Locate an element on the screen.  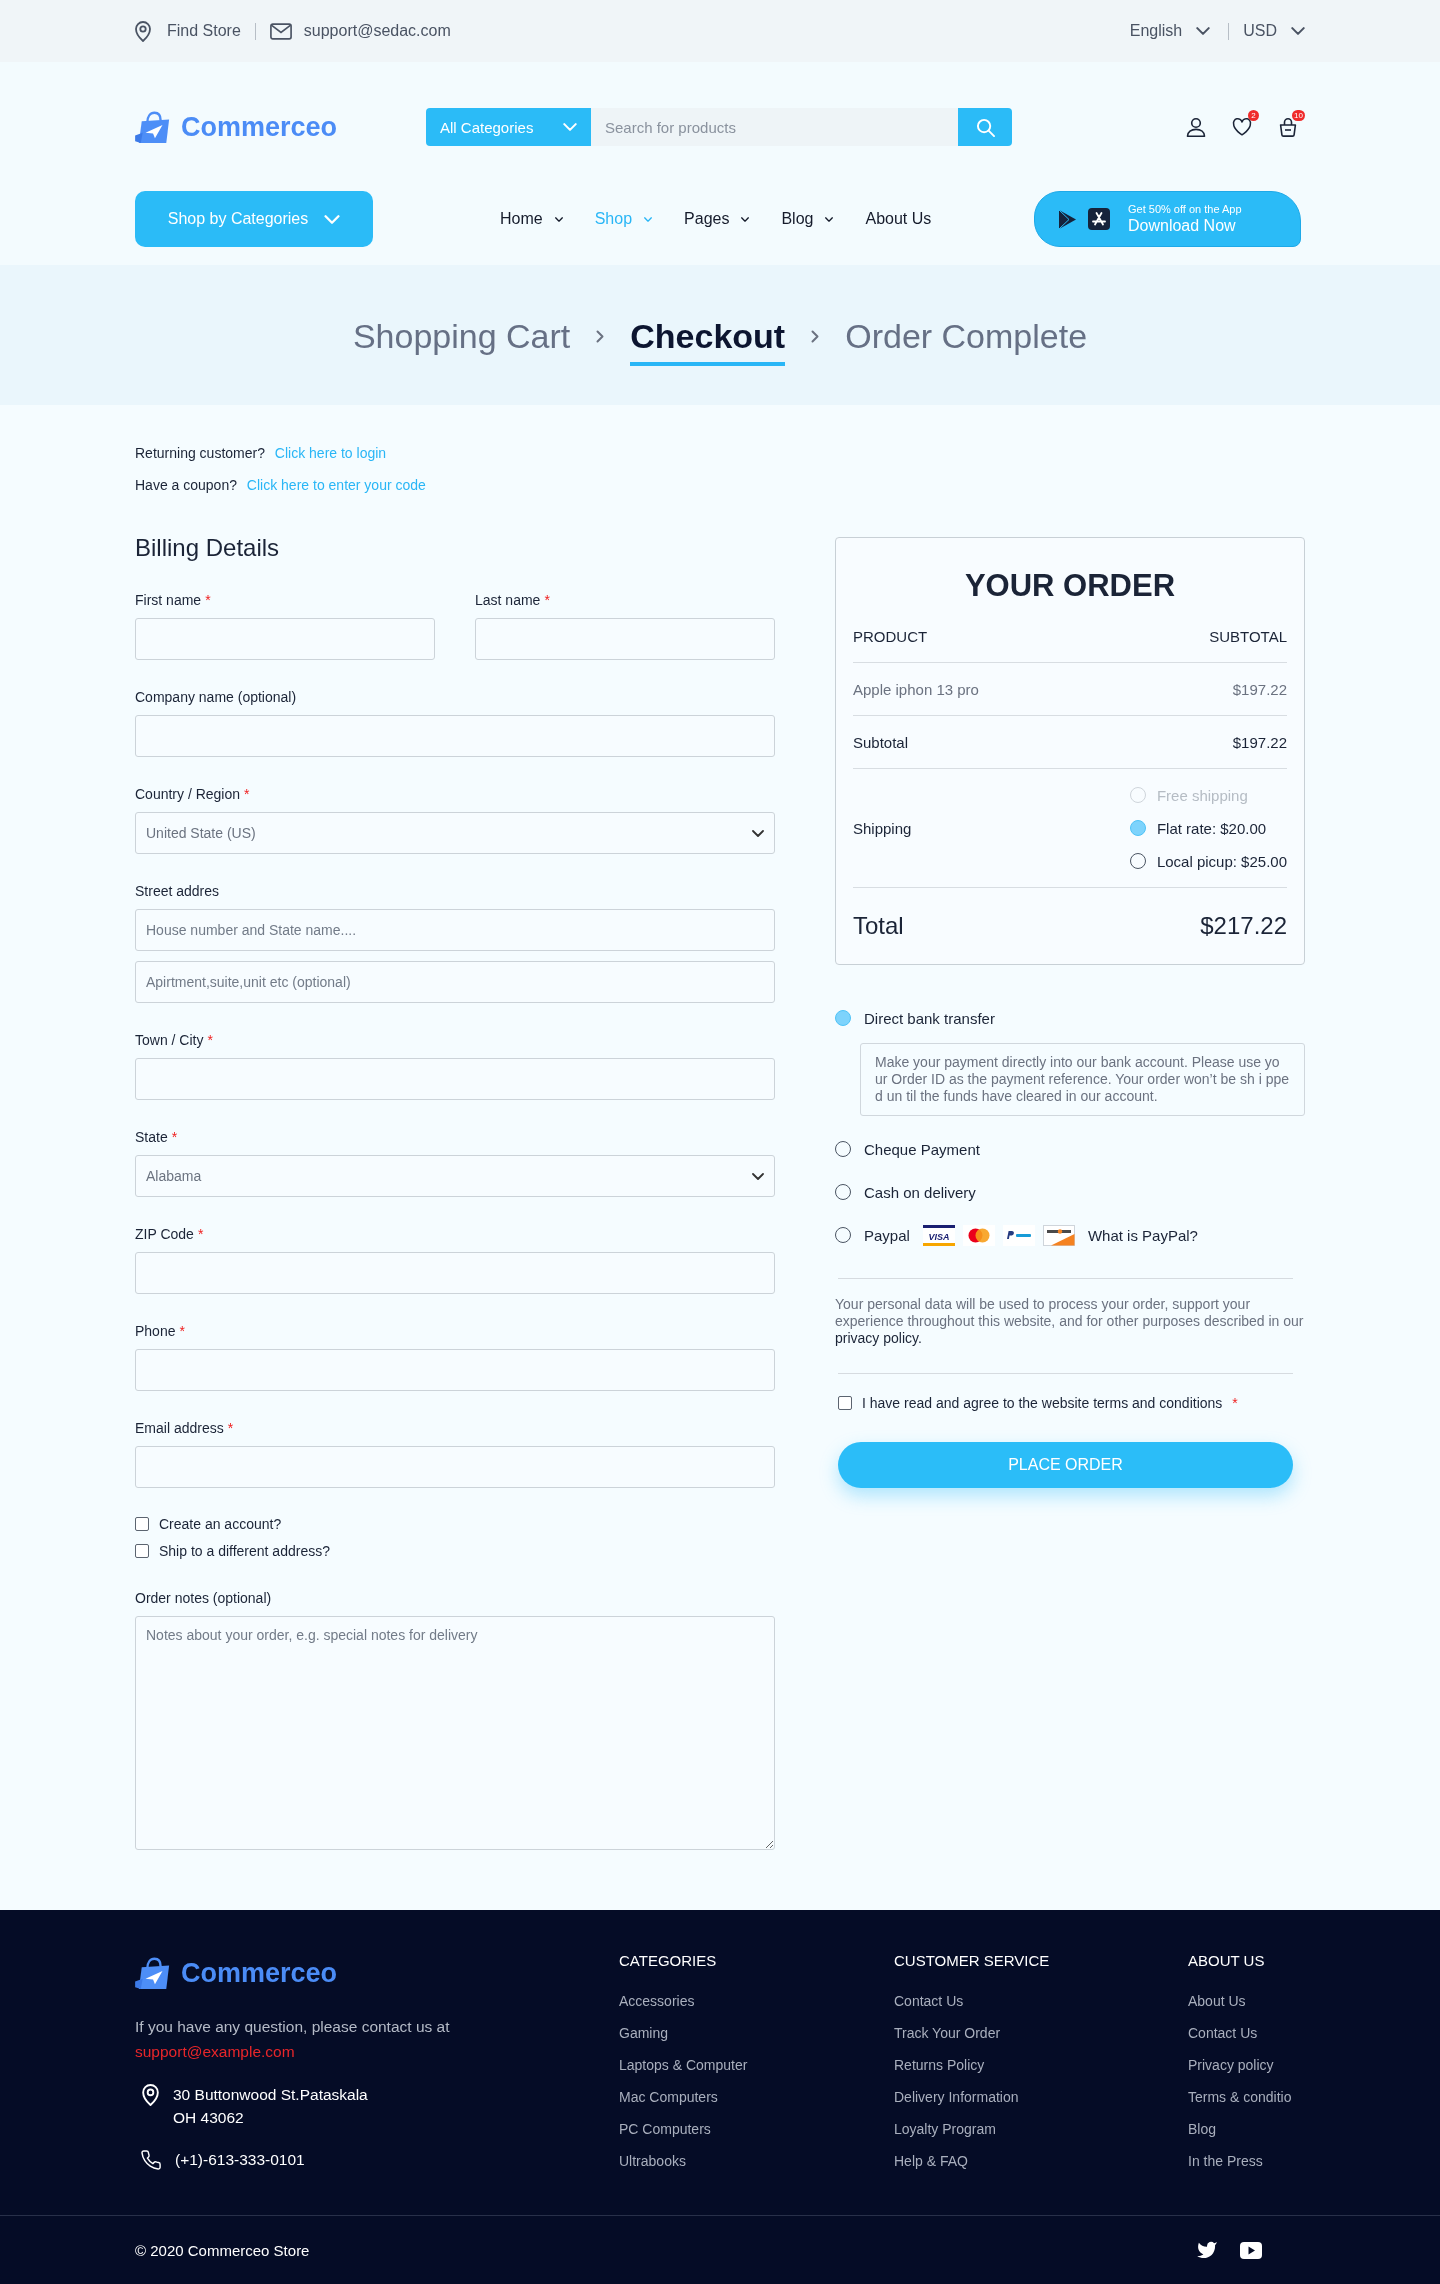
footer-link: Returns Policy is located at coordinates (1041, 2065).